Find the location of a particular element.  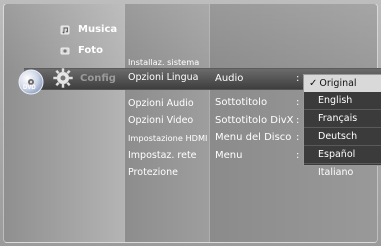

dropdown-option-english: English is located at coordinates (342, 100).